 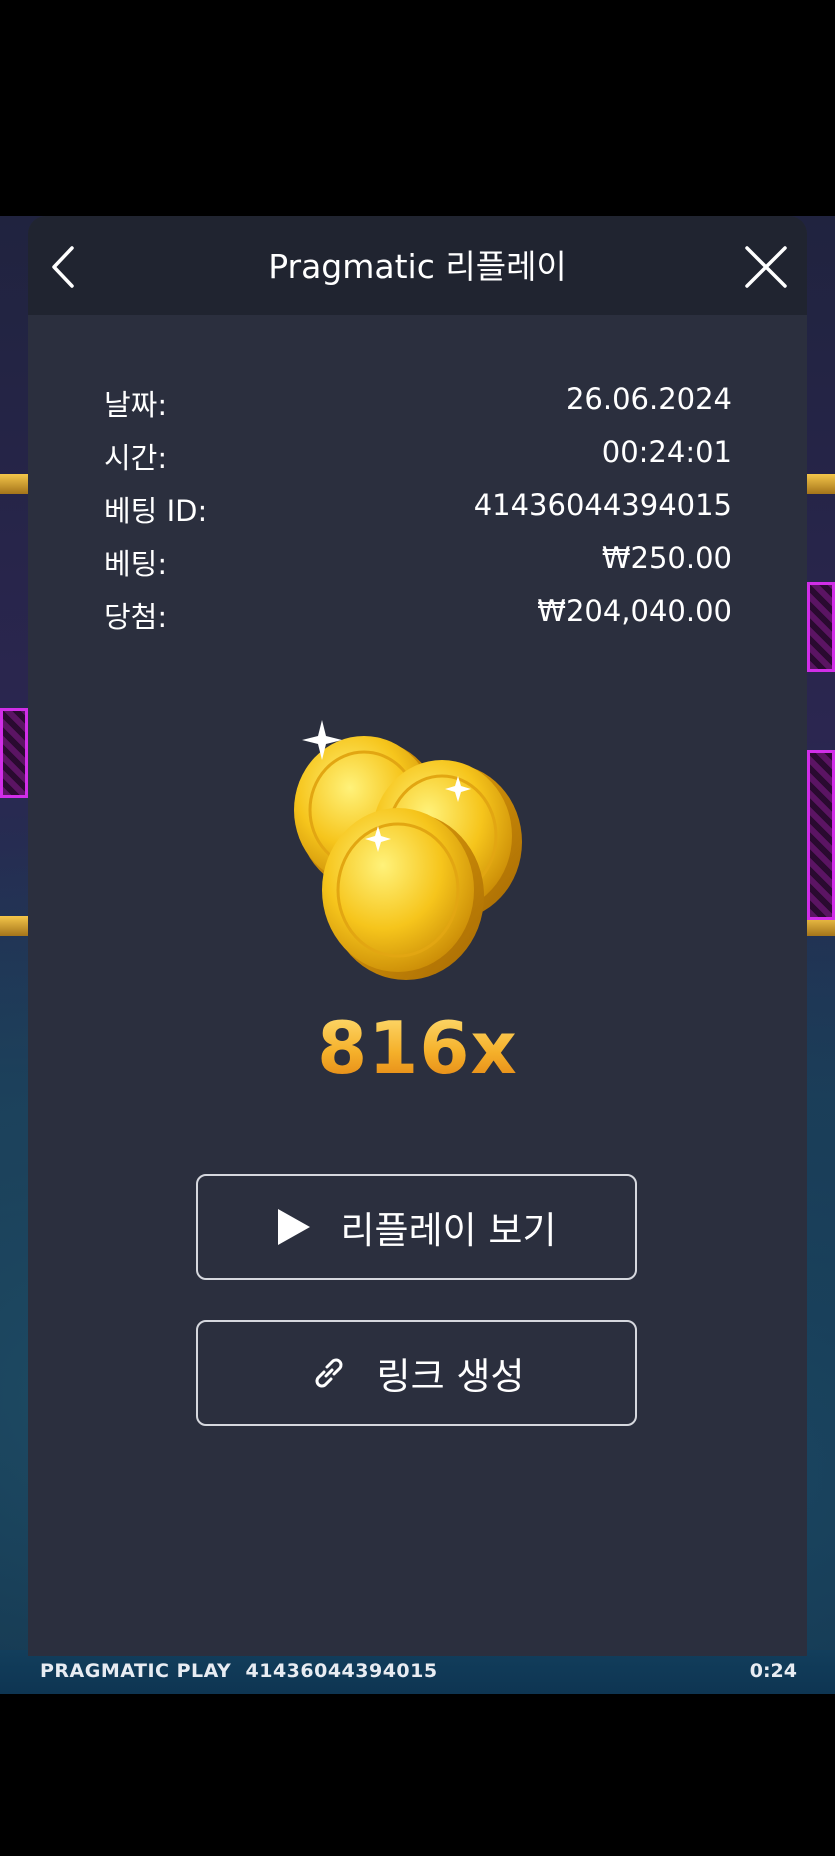 I want to click on win-multiplier: 816x, so click(x=417, y=1048).